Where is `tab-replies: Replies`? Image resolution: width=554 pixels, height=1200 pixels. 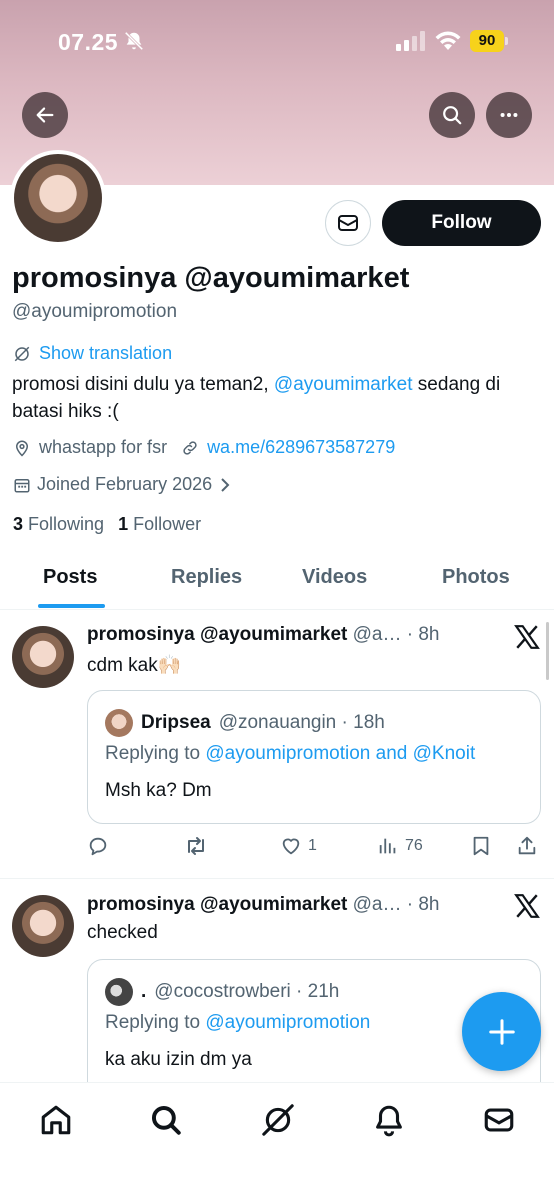
tab-replies: Replies is located at coordinates (206, 577).